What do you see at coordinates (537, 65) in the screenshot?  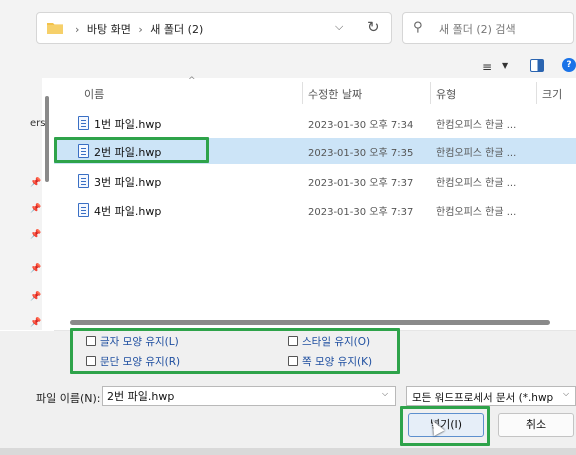 I see `preview-pane-icon` at bounding box center [537, 65].